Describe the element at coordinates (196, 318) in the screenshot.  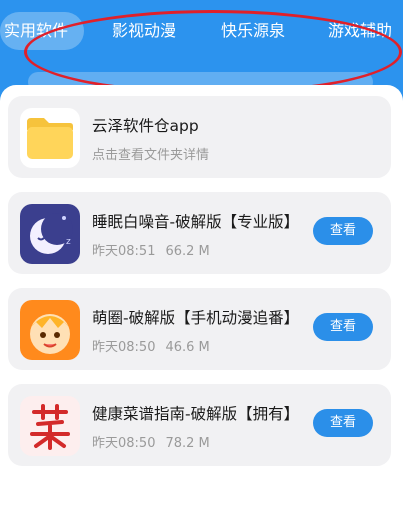
I see `app-title: 萌圈-破解版【手机动漫追番】` at that location.